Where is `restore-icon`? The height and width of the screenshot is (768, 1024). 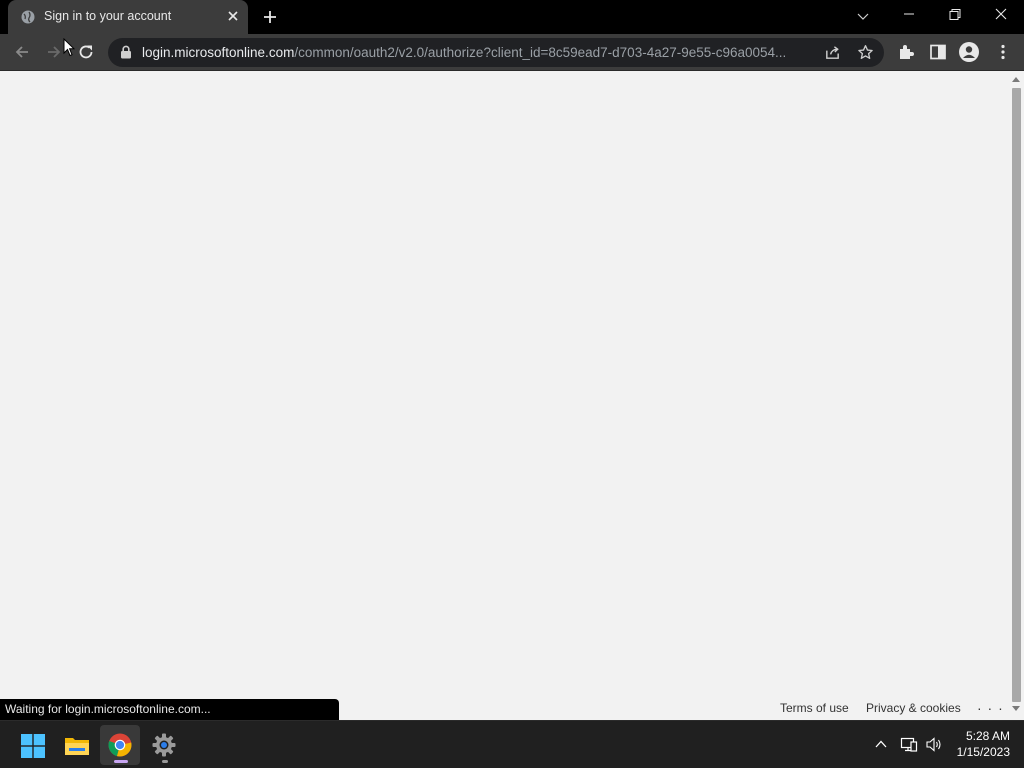
restore-icon is located at coordinates (955, 16).